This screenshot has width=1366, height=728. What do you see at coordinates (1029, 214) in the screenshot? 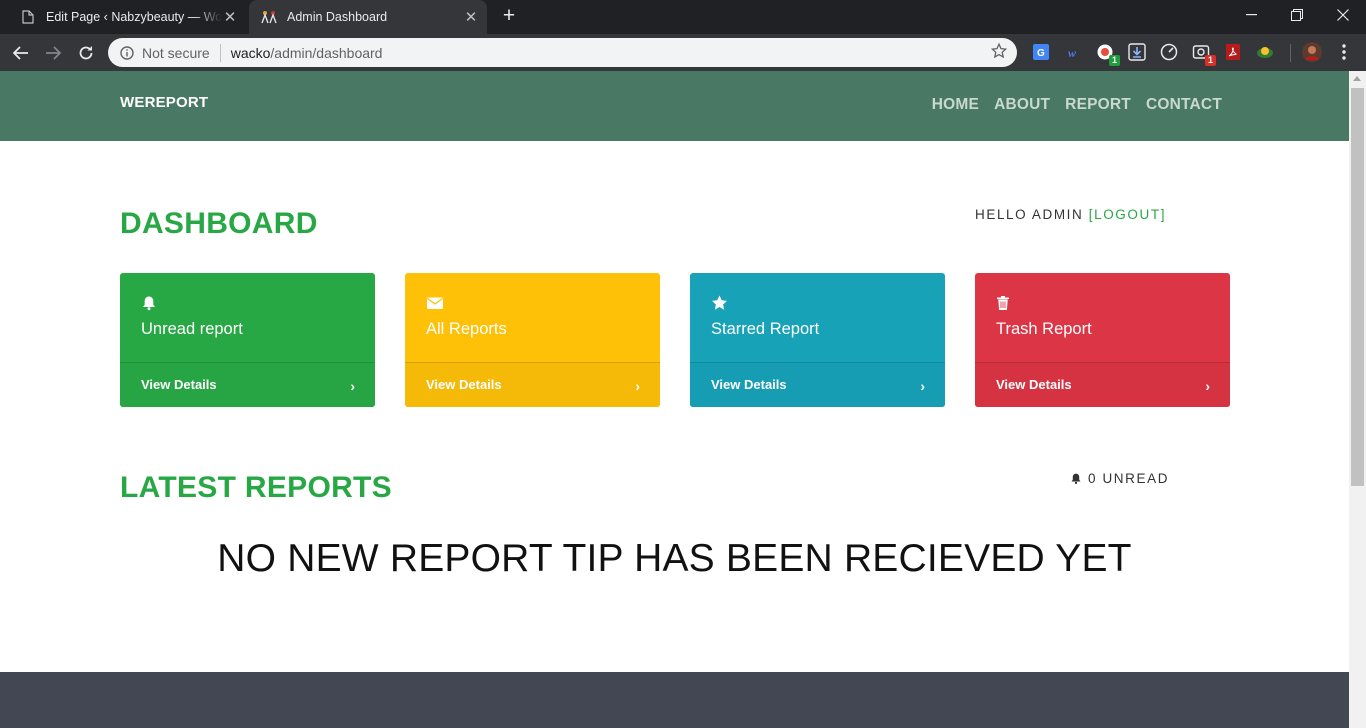
I see `greeting-text: HELLO ADMIN` at bounding box center [1029, 214].